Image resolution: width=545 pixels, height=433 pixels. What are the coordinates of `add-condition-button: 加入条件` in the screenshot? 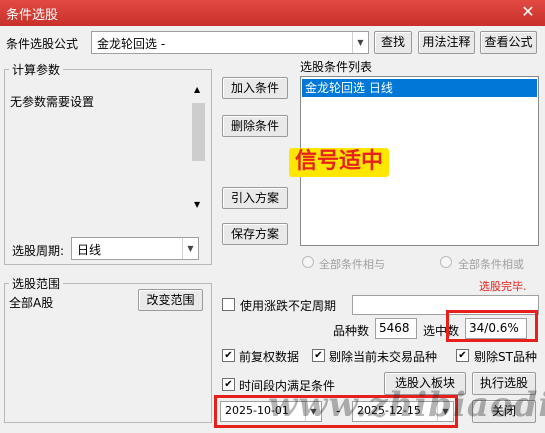 It's located at (255, 88).